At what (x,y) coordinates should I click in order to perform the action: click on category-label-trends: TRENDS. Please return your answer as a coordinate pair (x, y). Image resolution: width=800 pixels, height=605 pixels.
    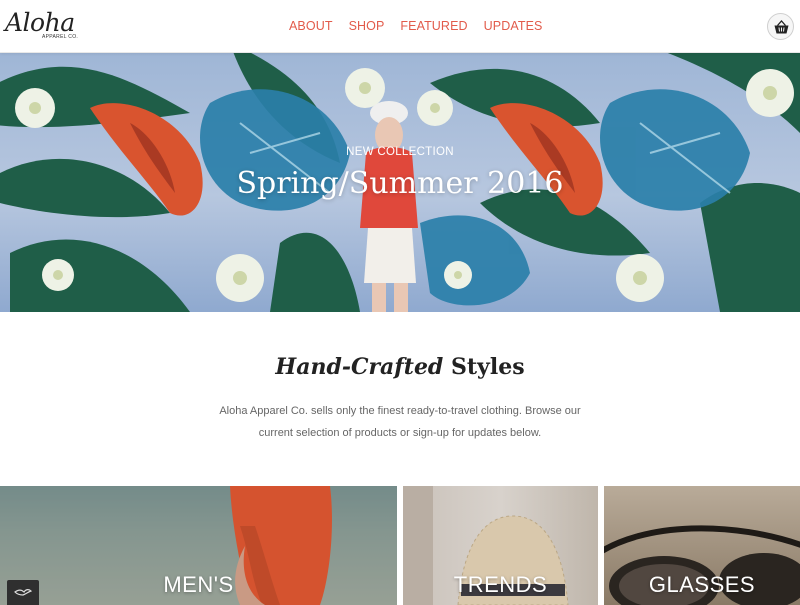
    Looking at the image, I should click on (500, 584).